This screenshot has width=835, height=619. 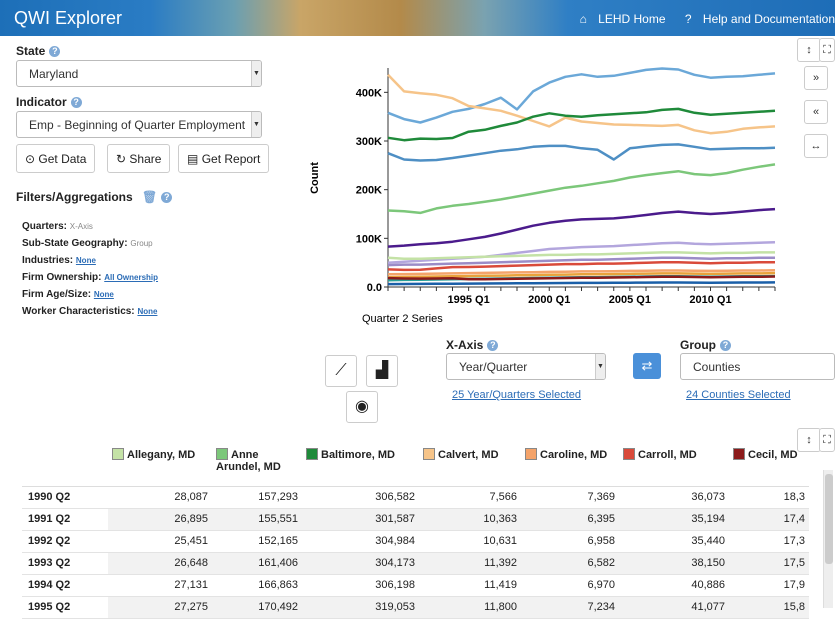 What do you see at coordinates (121, 159) in the screenshot?
I see `share-icon: ↻` at bounding box center [121, 159].